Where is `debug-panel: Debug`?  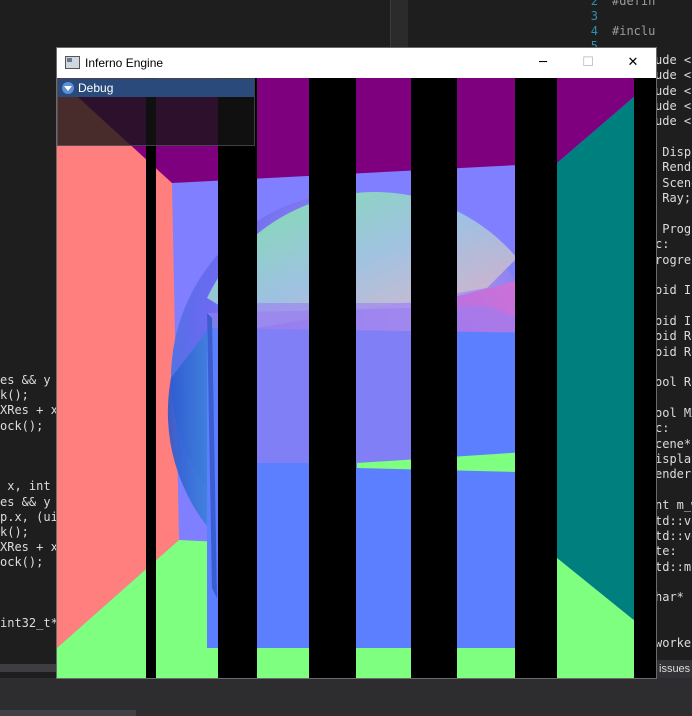
debug-panel: Debug is located at coordinates (156, 112).